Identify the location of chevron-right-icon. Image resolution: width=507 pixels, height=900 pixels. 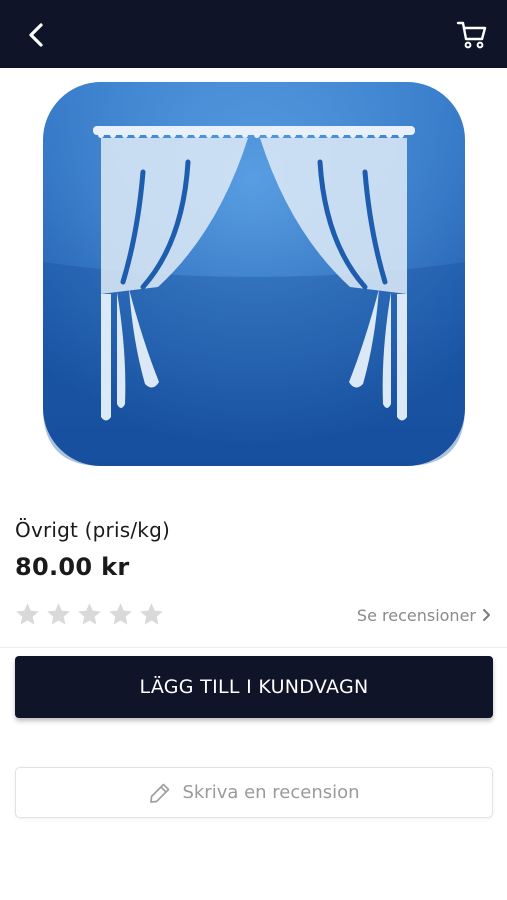
(486, 615).